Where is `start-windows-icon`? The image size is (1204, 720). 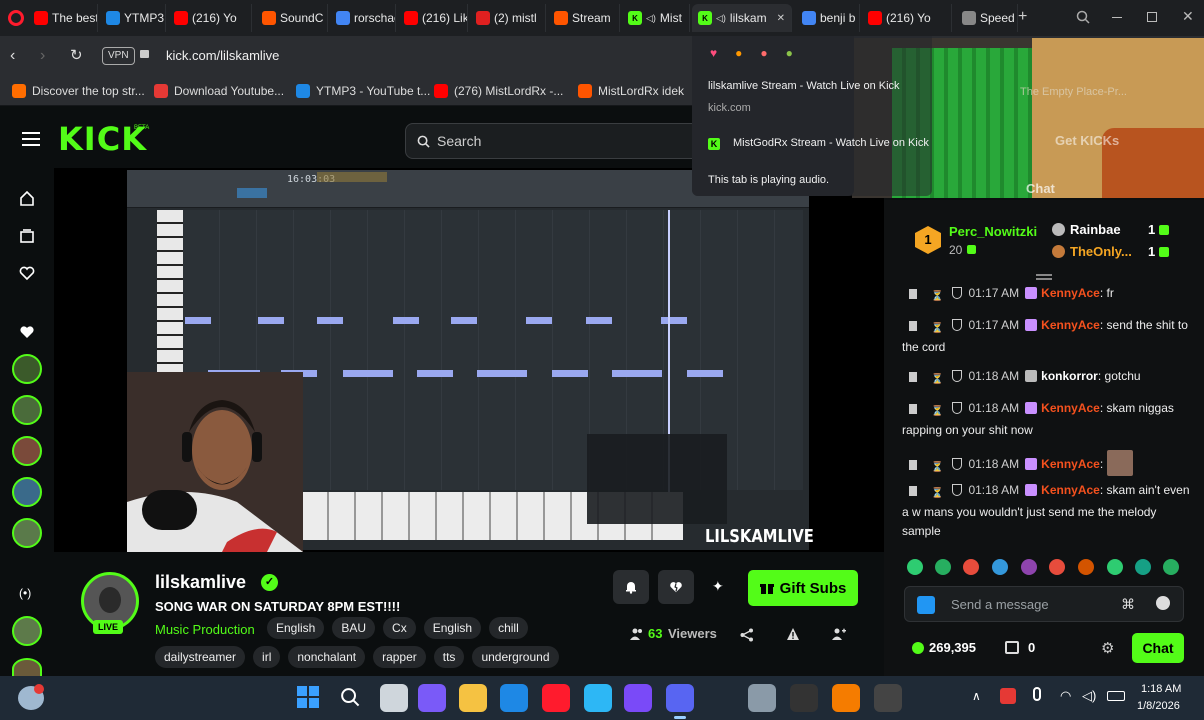
start-windows-icon is located at coordinates (308, 697).